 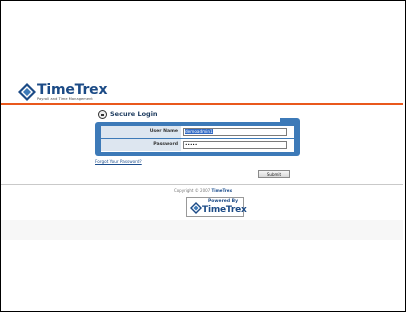 What do you see at coordinates (141, 145) in the screenshot?
I see `password-label: Password` at bounding box center [141, 145].